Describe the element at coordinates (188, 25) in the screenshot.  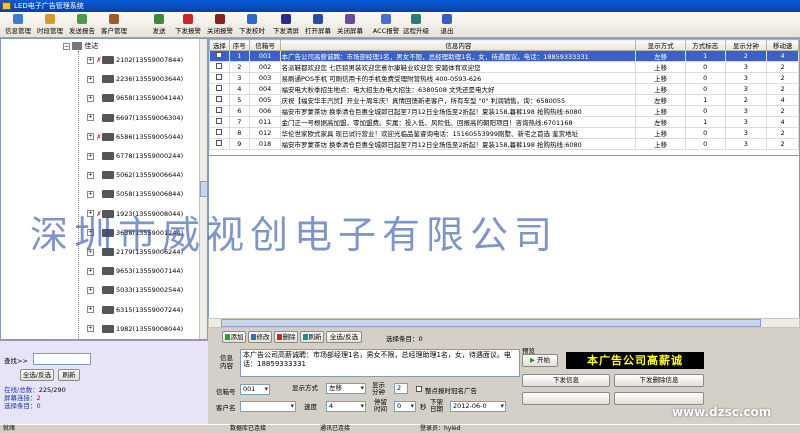
I see `toolbar-button-5: 下发报警` at that location.